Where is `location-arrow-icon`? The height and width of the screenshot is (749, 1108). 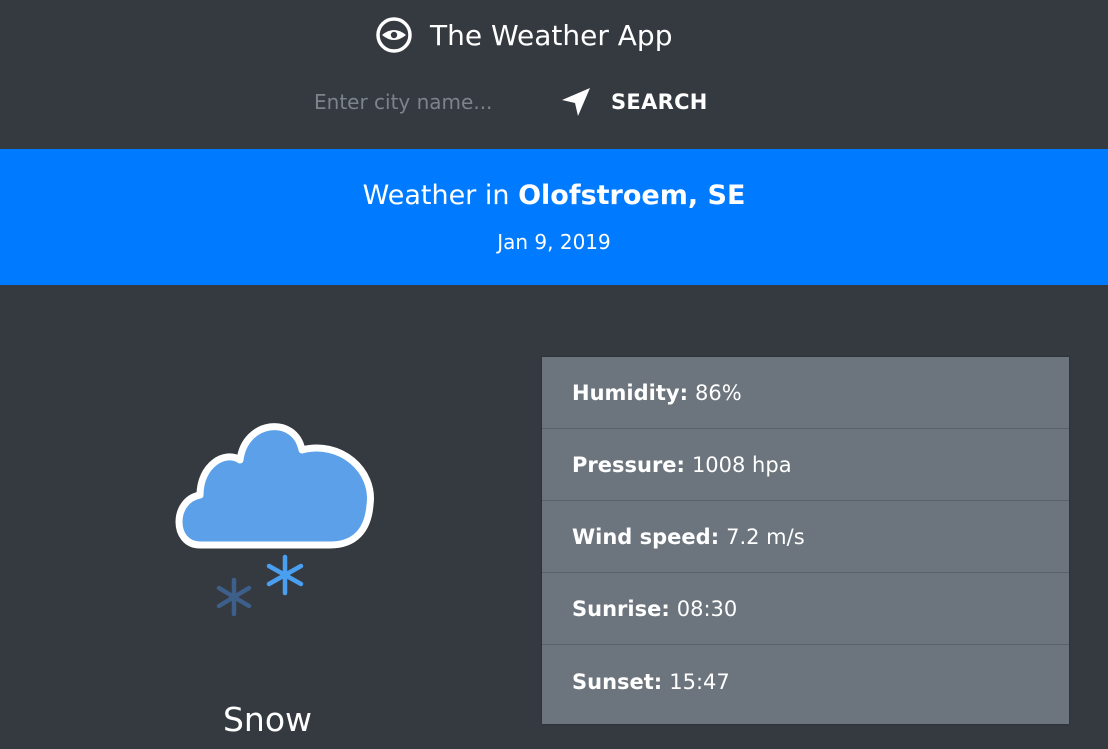 location-arrow-icon is located at coordinates (576, 102).